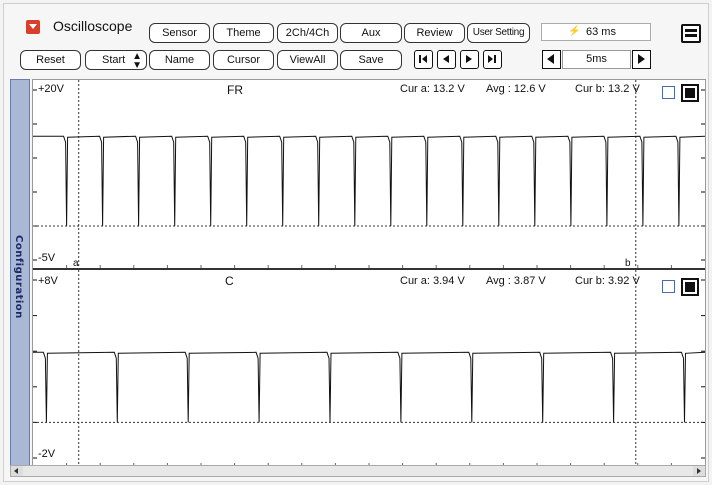 The height and width of the screenshot is (485, 712). Describe the element at coordinates (179, 33) in the screenshot. I see `sensor-button: Sensor` at that location.